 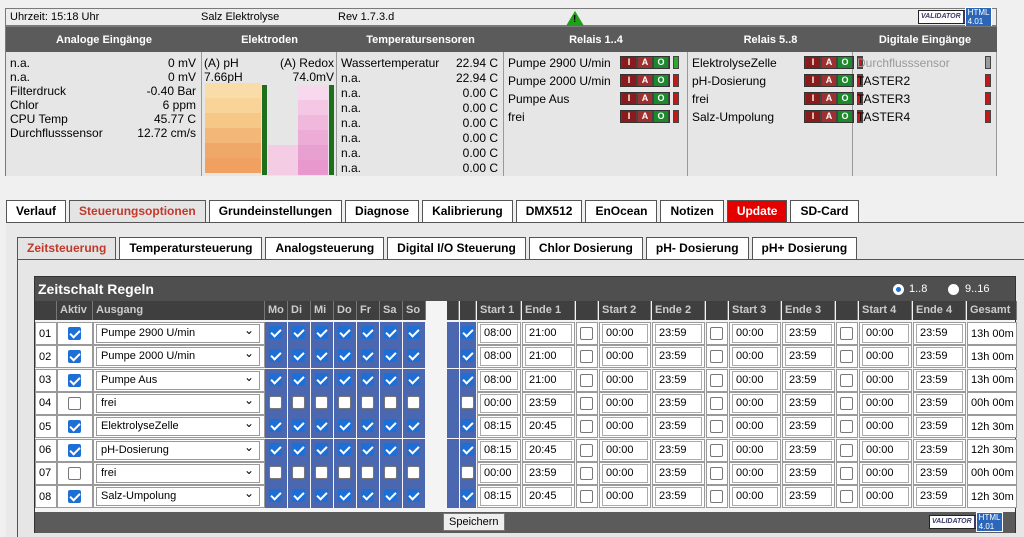 I want to click on ausgang-select: frei, so click(x=178, y=402).